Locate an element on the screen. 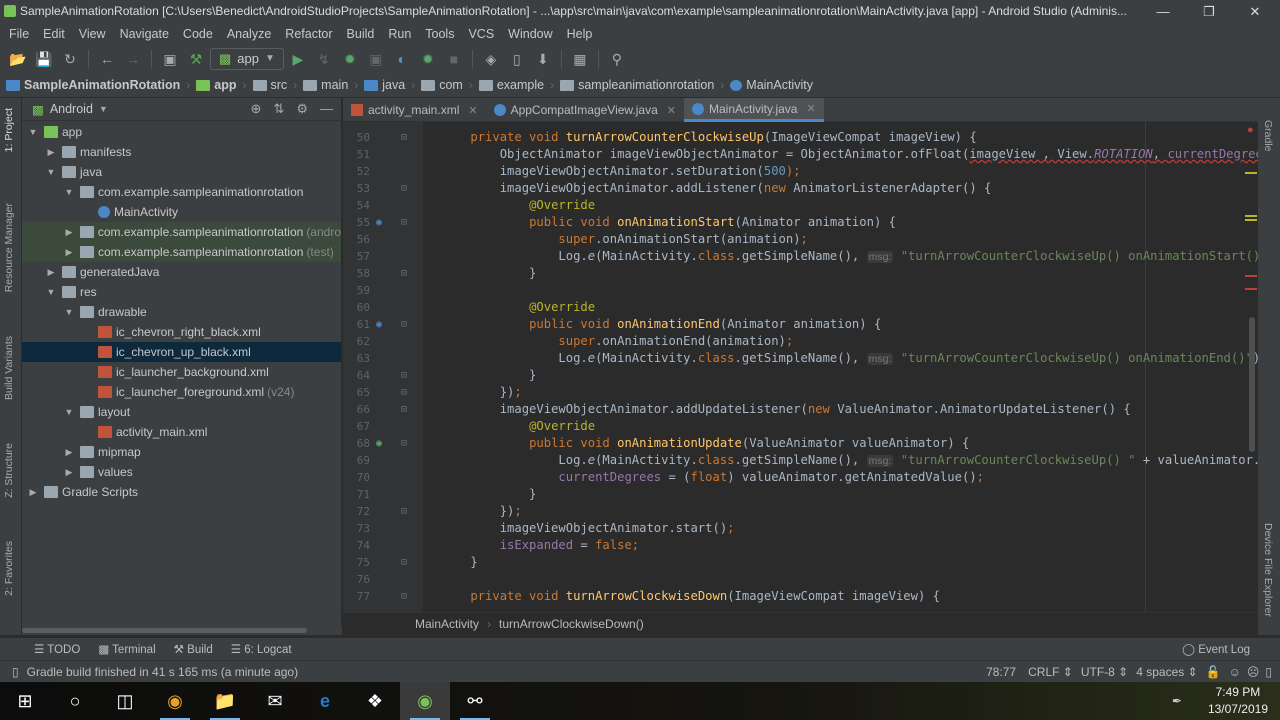  menu-vcs: VCS is located at coordinates (481, 34).